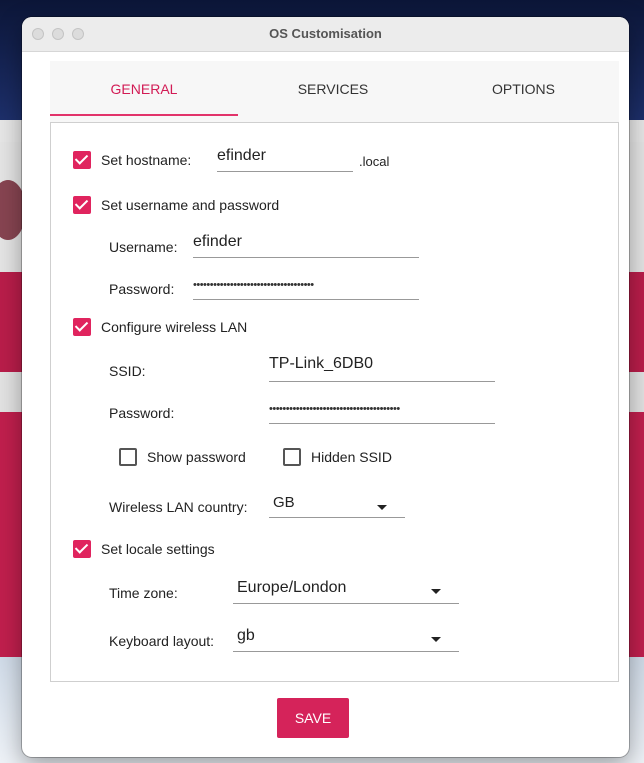  I want to click on hidden-ssid-checkbox, so click(292, 457).